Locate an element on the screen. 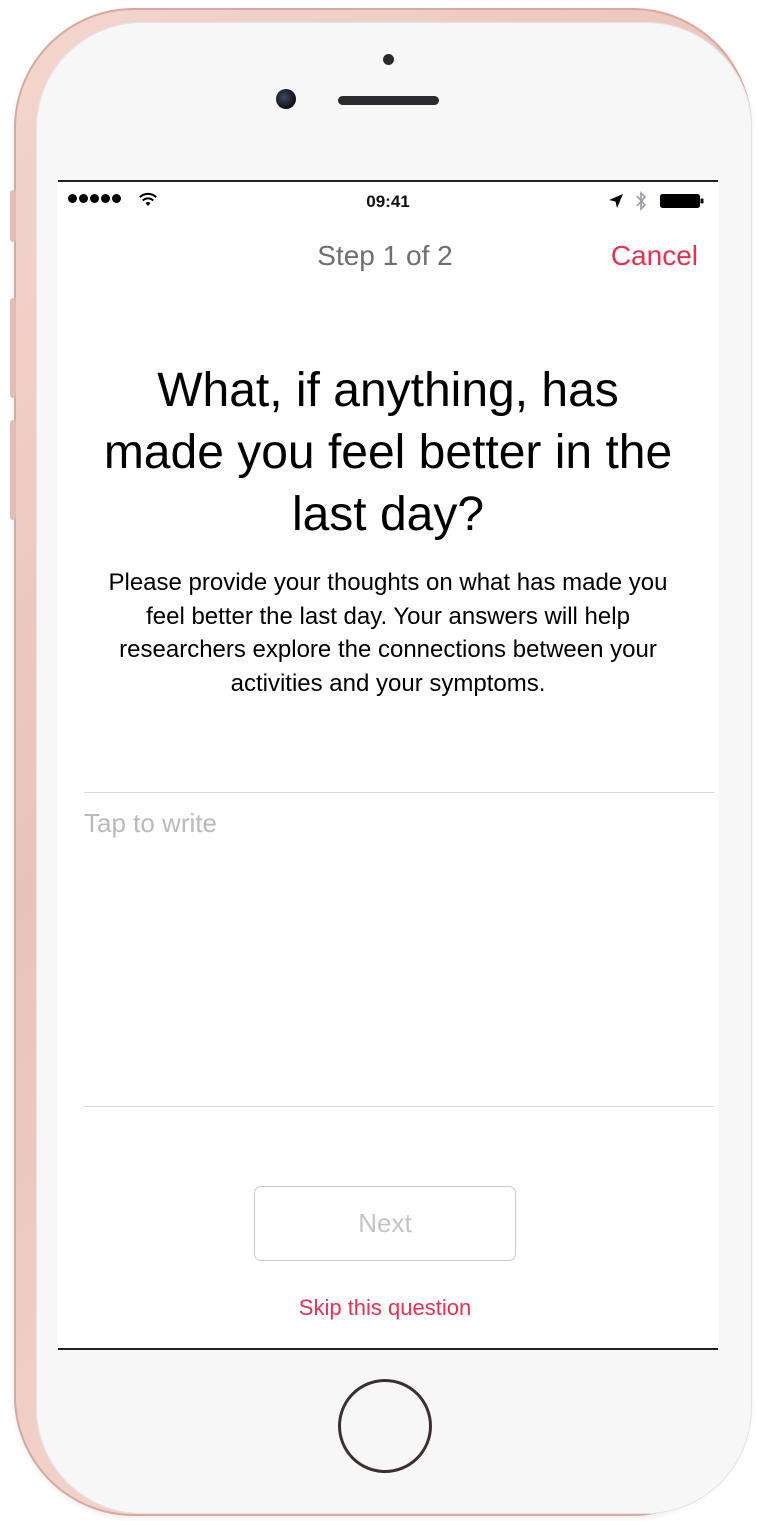 The image size is (758, 1521). earpiece-speaker is located at coordinates (388, 100).